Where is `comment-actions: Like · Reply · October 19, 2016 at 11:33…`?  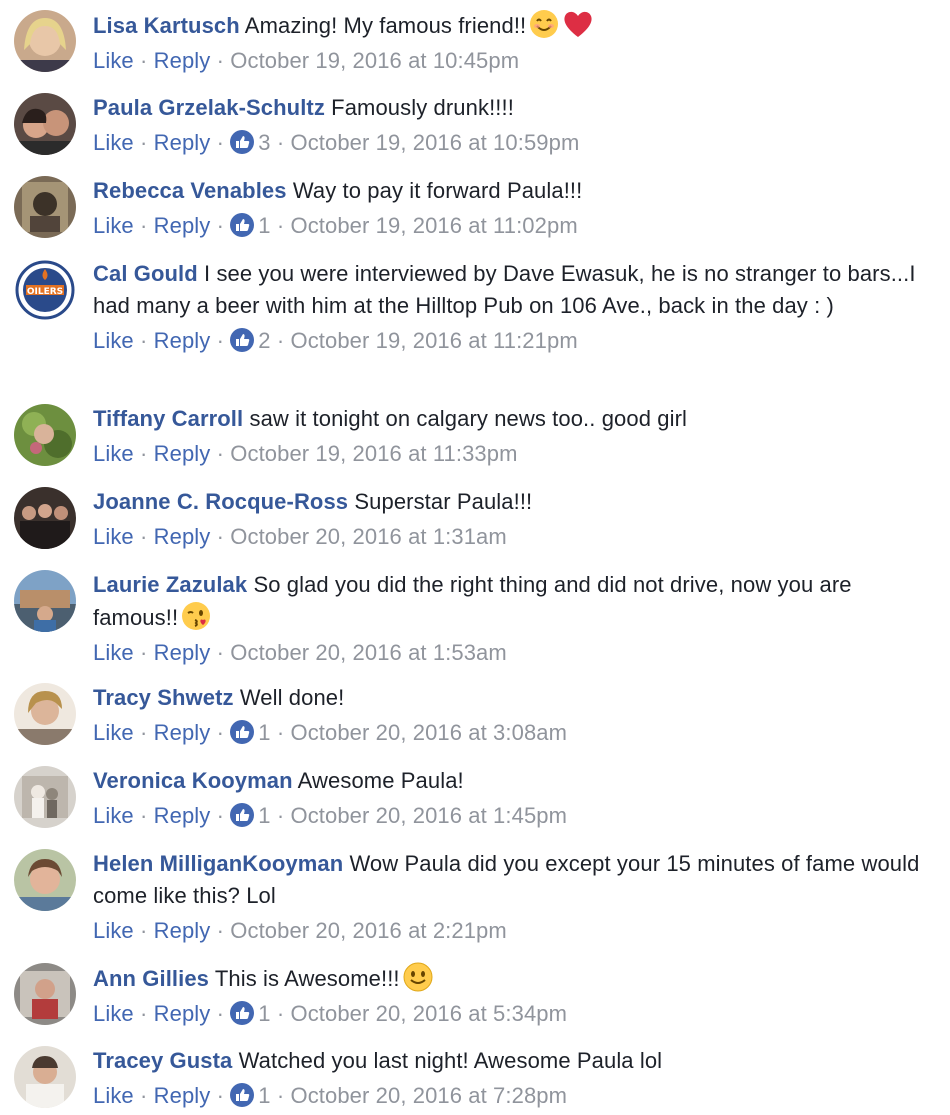
comment-actions: Like · Reply · October 19, 2016 at 11:33… is located at coordinates (511, 454).